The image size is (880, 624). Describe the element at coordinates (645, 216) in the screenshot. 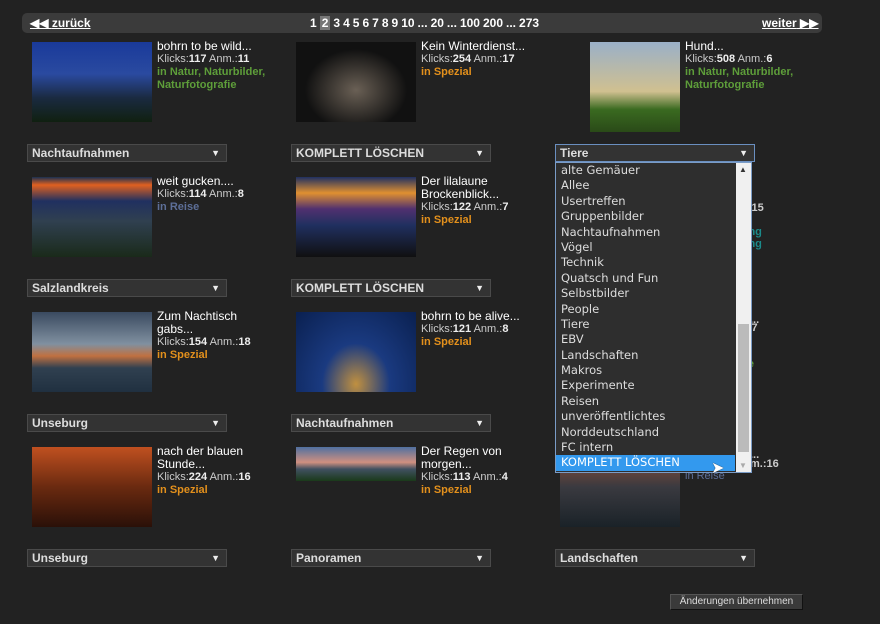

I see `dropdown-option: Gruppenbilder` at that location.